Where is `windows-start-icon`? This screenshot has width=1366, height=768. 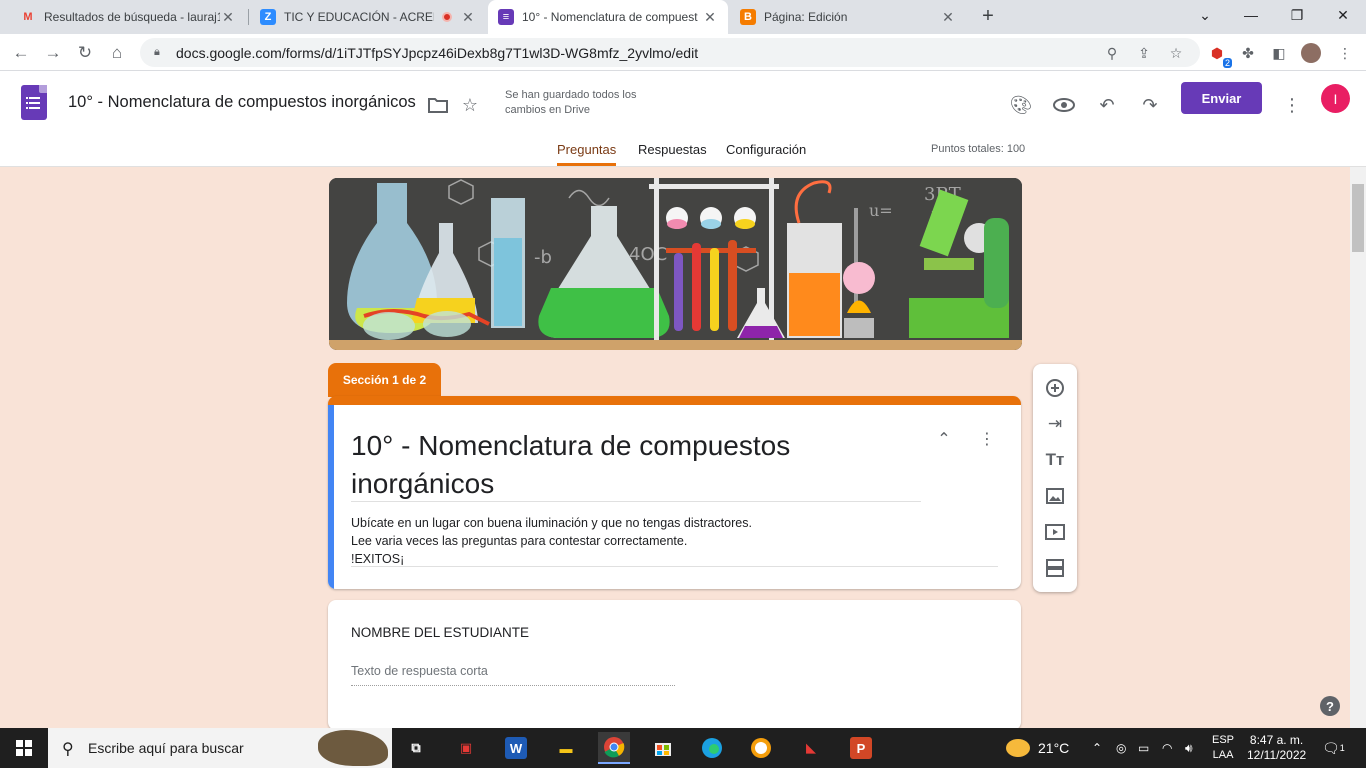
windows-start-icon is located at coordinates (24, 748).